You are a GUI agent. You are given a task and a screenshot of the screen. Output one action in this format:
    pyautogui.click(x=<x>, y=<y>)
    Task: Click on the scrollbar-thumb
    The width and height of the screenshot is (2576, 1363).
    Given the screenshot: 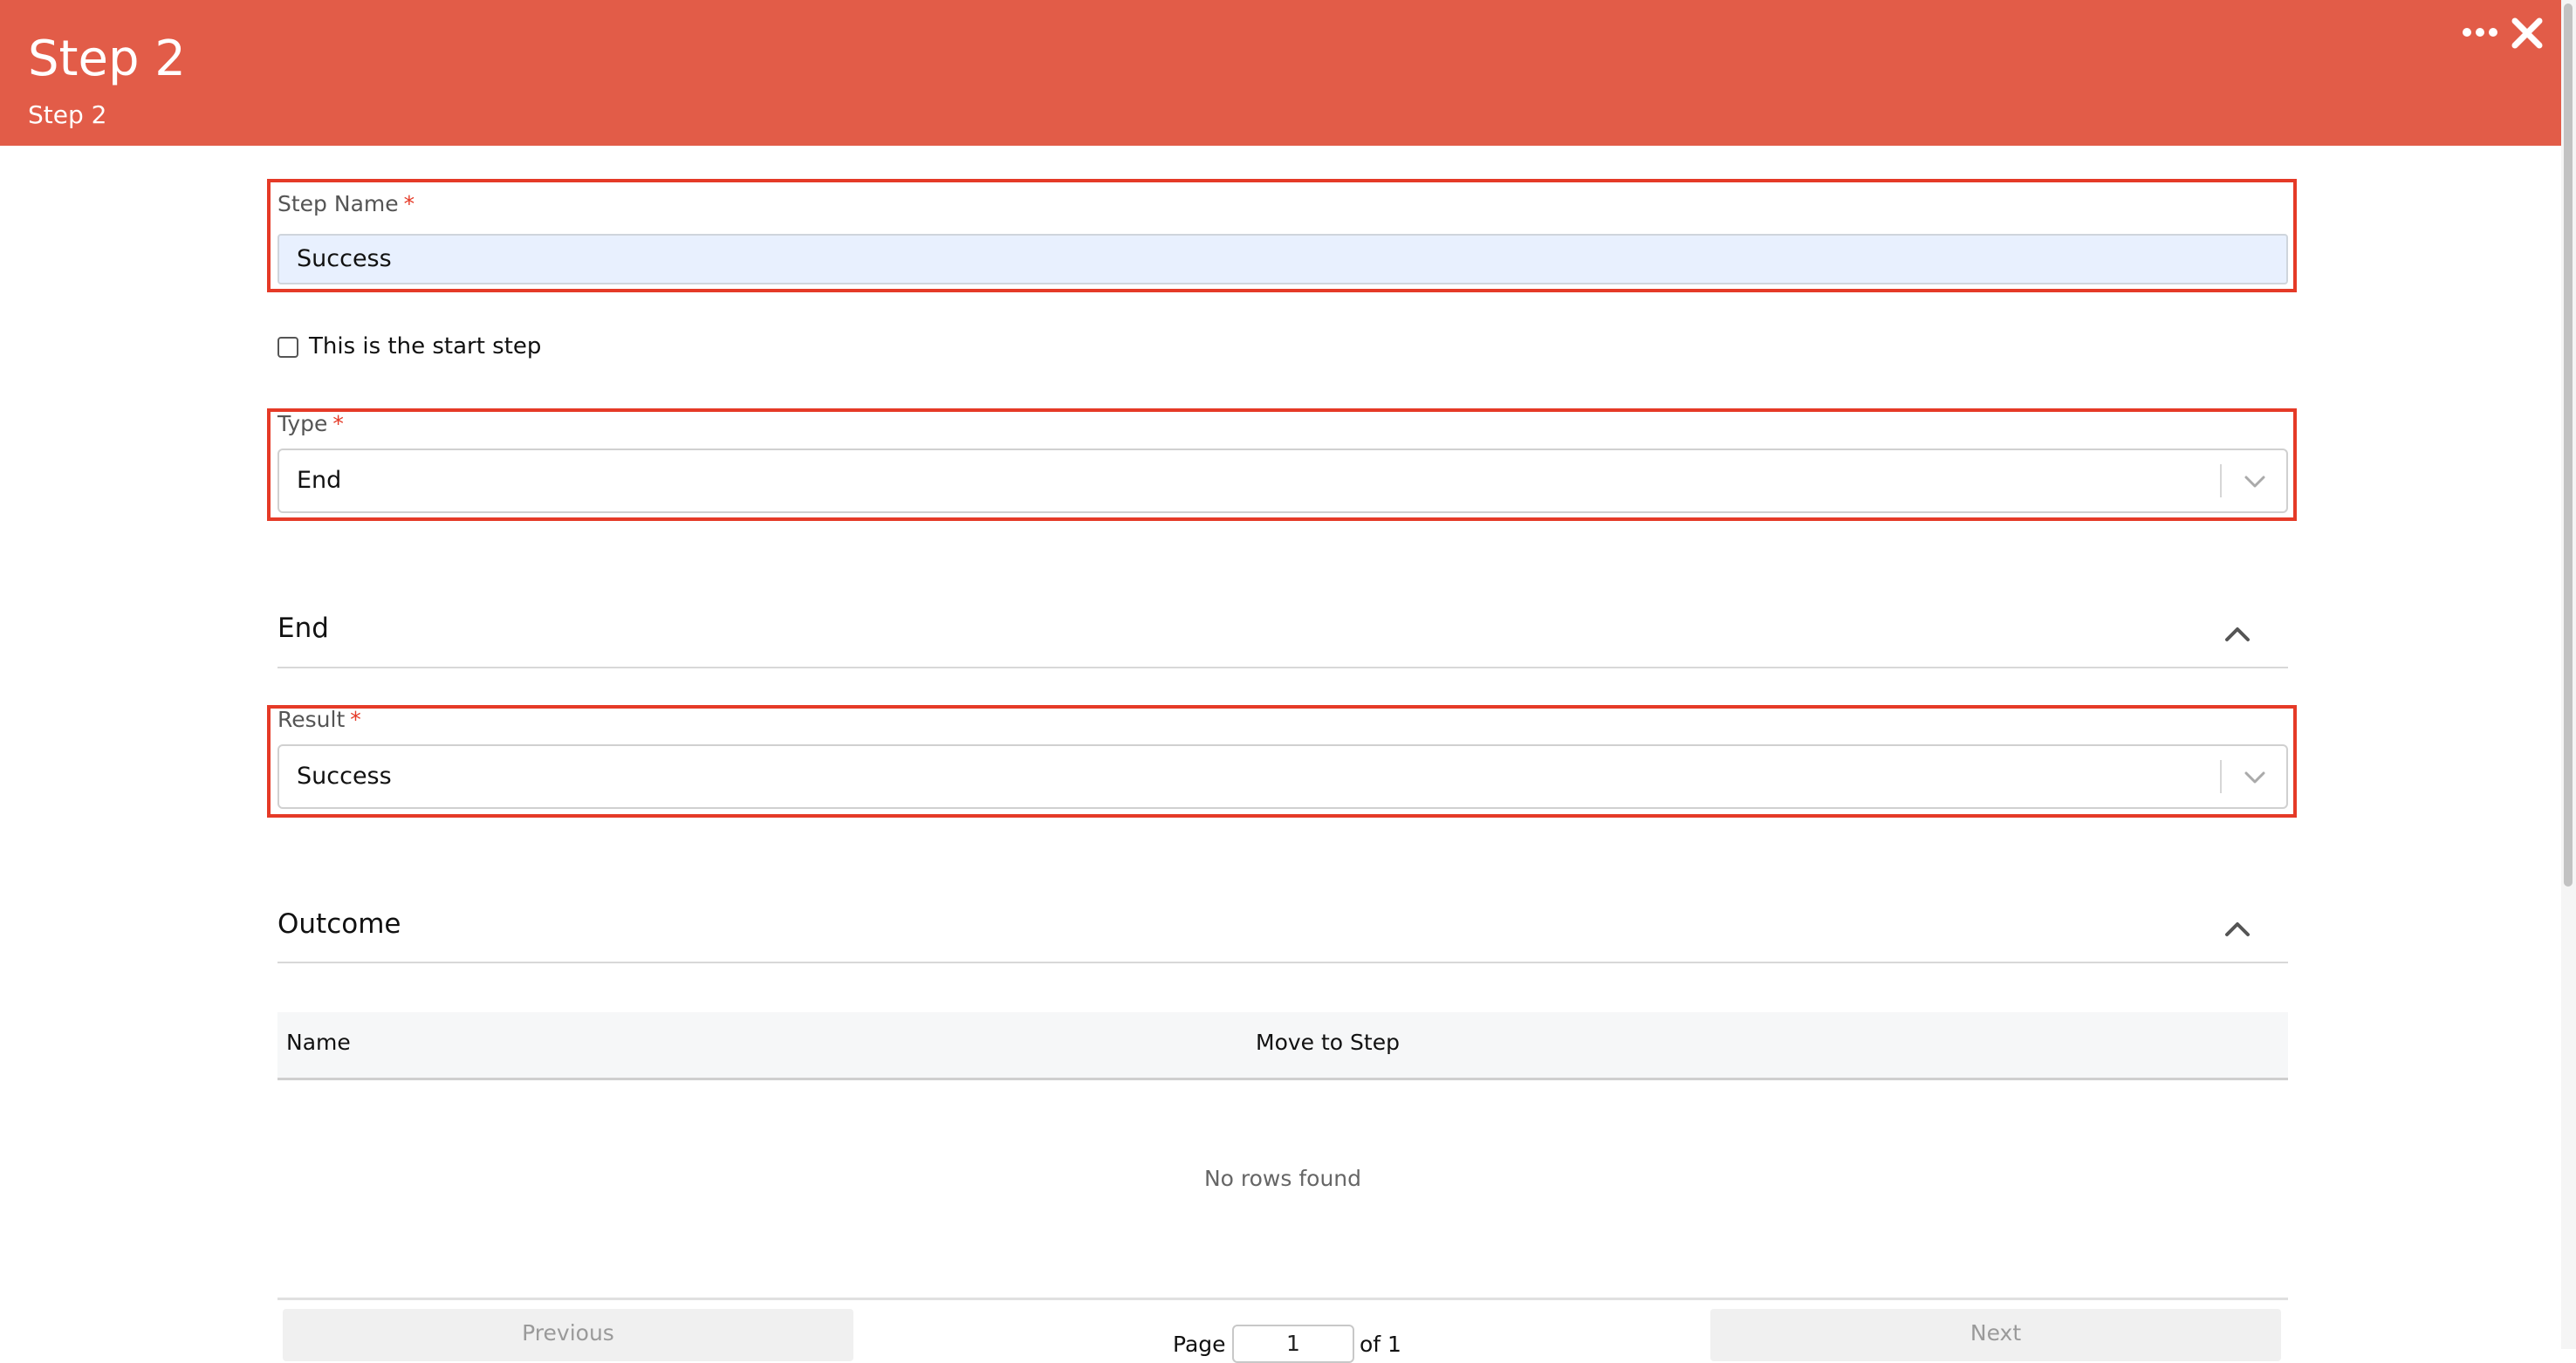 What is the action you would take?
    pyautogui.click(x=2568, y=445)
    